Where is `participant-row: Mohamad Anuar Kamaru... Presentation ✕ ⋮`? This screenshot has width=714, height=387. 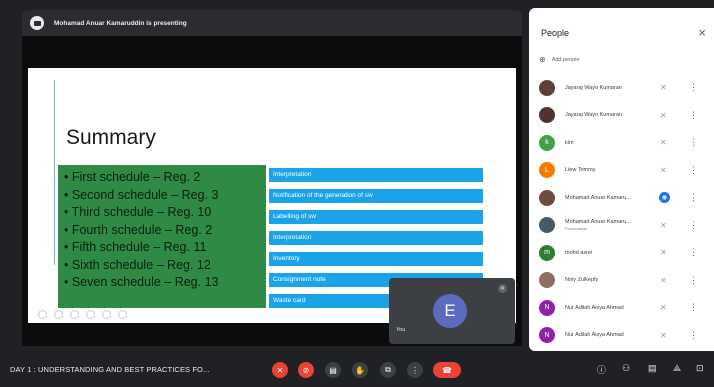 participant-row: Mohamad Anuar Kamaru... Presentation ✕ ⋮ is located at coordinates (621, 226).